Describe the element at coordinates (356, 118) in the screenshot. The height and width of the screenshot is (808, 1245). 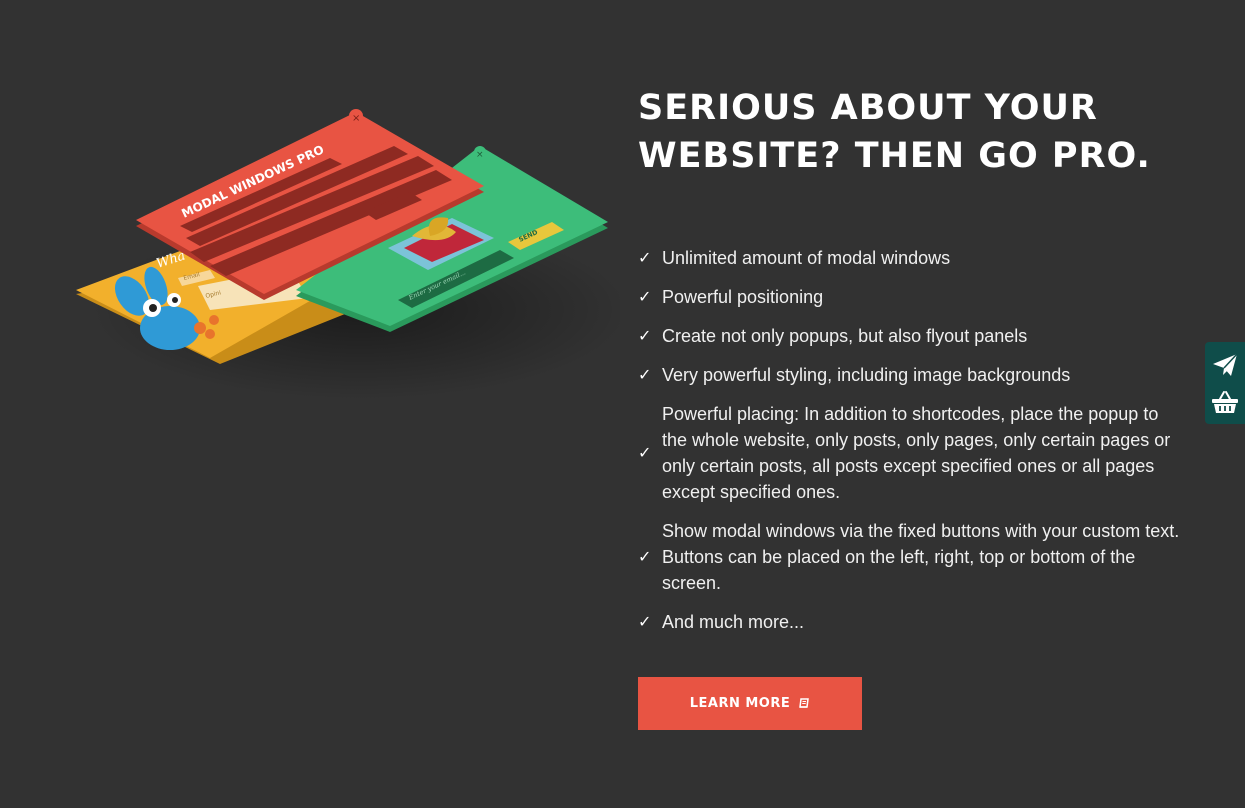
I see `red-card-close-icon: ×` at that location.